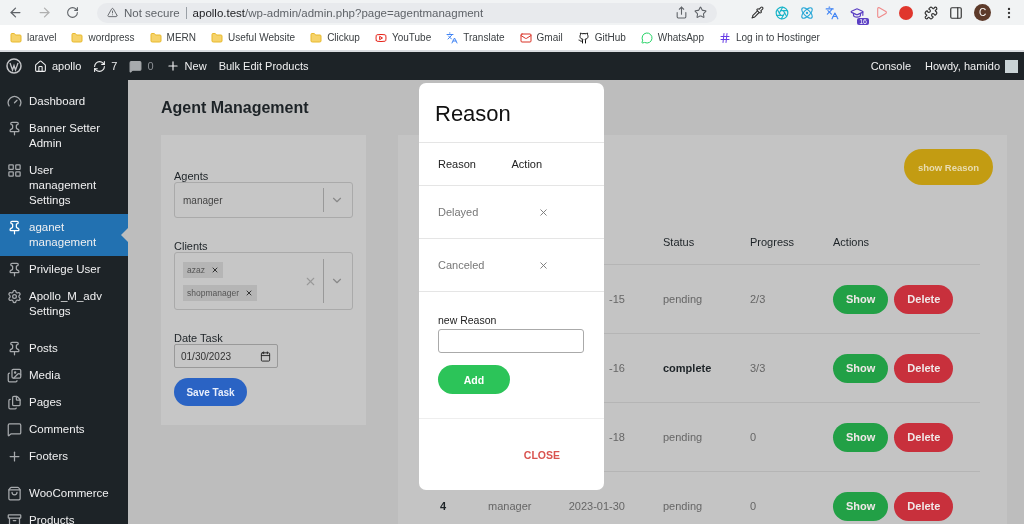 The height and width of the screenshot is (524, 1024). I want to click on eyedropper-icon, so click(757, 12).